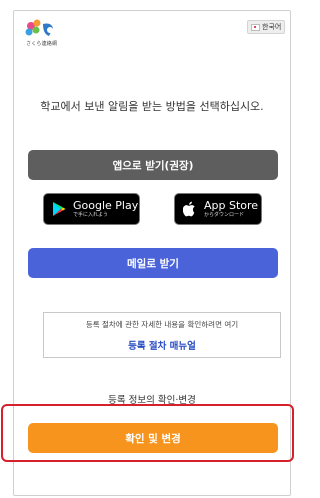 The width and height of the screenshot is (320, 498). What do you see at coordinates (162, 335) in the screenshot?
I see `manual-info-box: 등록 절차에 관한 자세한 내용을 확인하려면 여기 등록 절차 매뉴얼` at bounding box center [162, 335].